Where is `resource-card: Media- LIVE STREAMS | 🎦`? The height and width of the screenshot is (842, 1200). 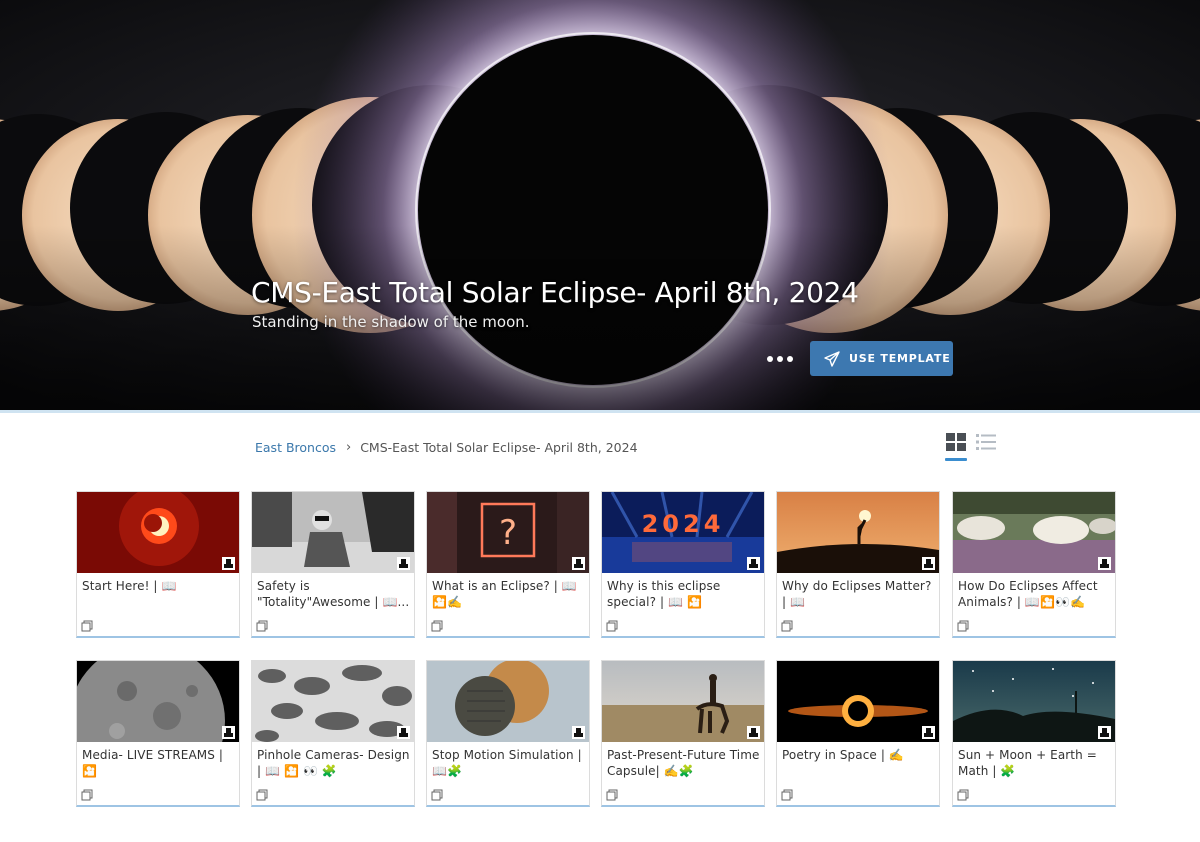
resource-card: Media- LIVE STREAMS | 🎦 is located at coordinates (158, 733).